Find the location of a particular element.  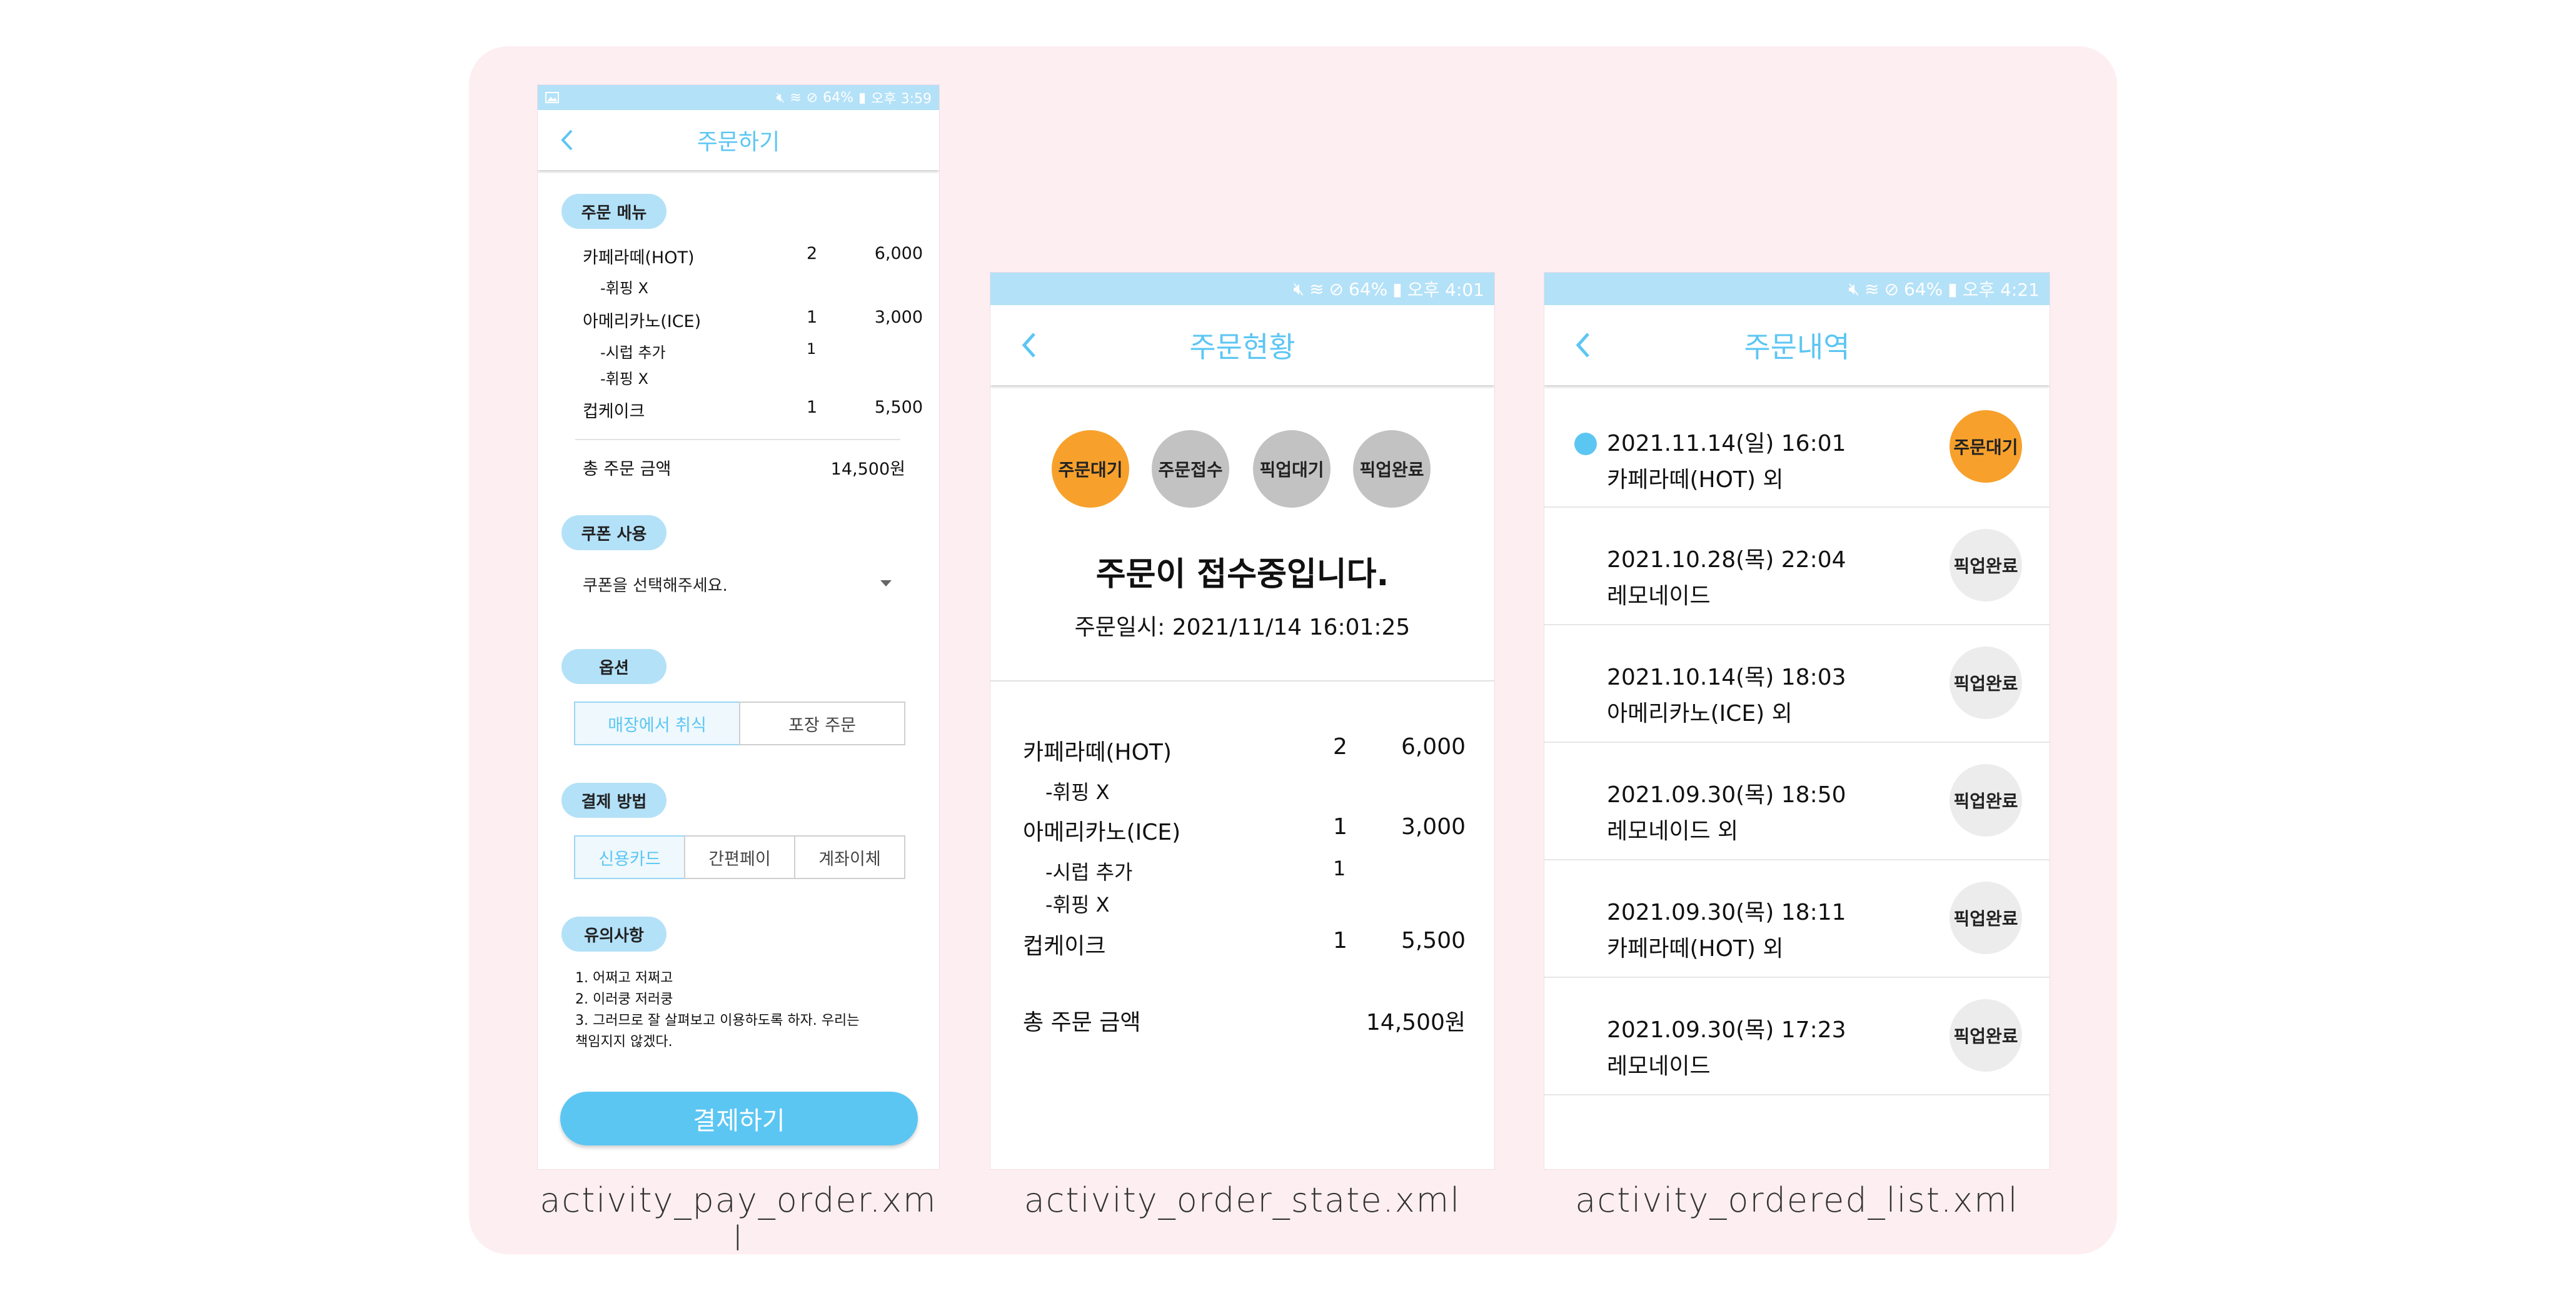

order-row: 2021.10.28(목) 22:04 레모네이드 픽업완료 is located at coordinates (1797, 565).